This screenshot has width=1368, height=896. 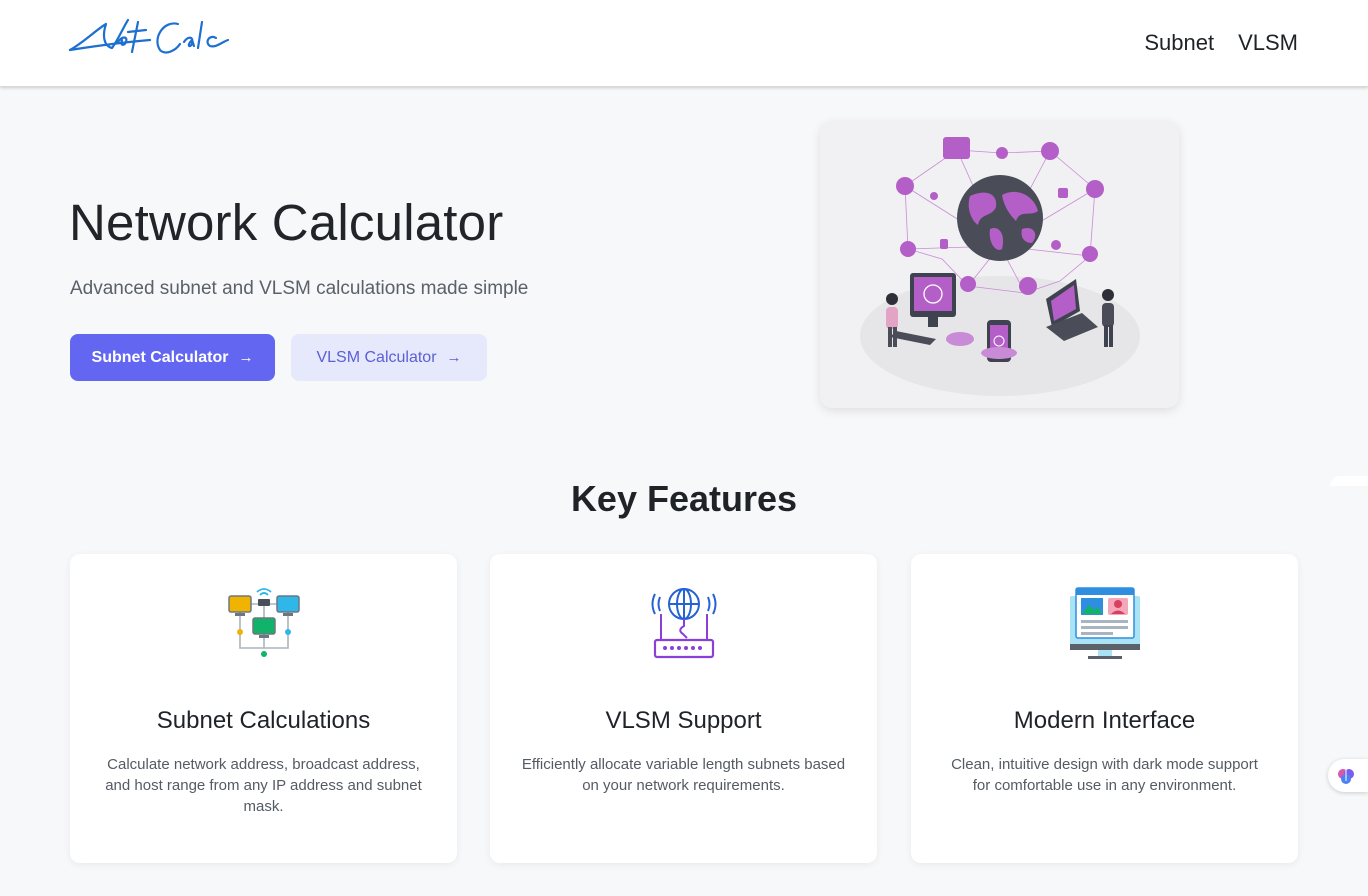 What do you see at coordinates (684, 43) in the screenshot?
I see `navbar: Subnet VLSM` at bounding box center [684, 43].